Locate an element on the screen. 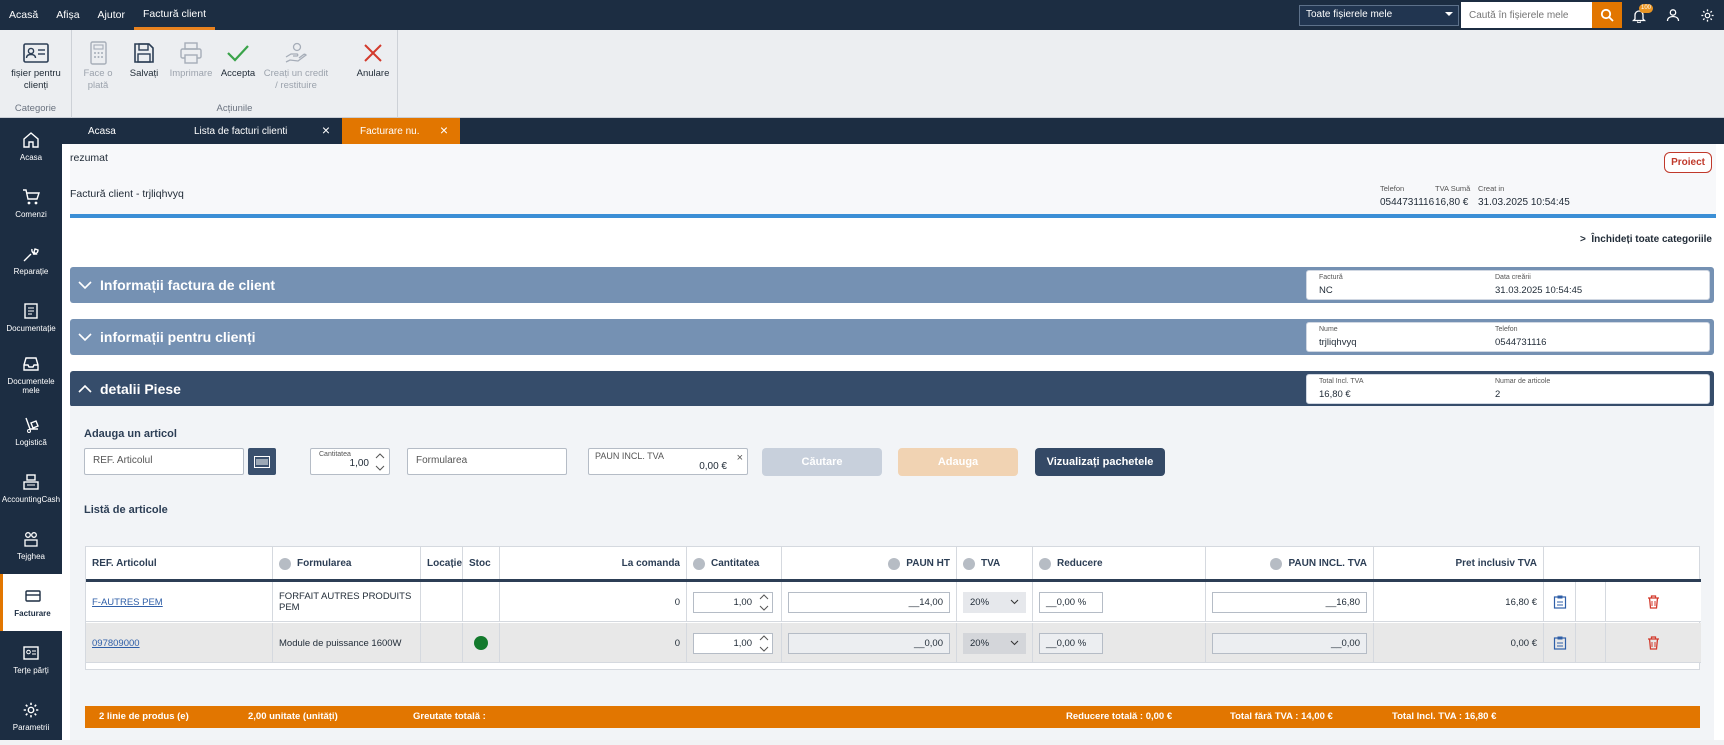 The image size is (1724, 745). clear-icon: × is located at coordinates (740, 458).